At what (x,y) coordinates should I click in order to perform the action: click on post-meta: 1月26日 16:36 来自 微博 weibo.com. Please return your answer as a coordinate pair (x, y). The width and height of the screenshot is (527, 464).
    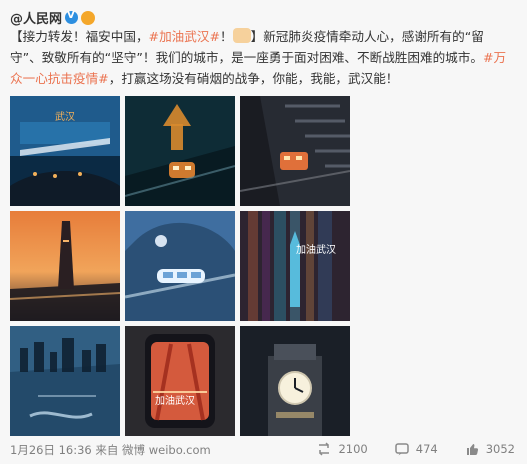
    Looking at the image, I should click on (110, 450).